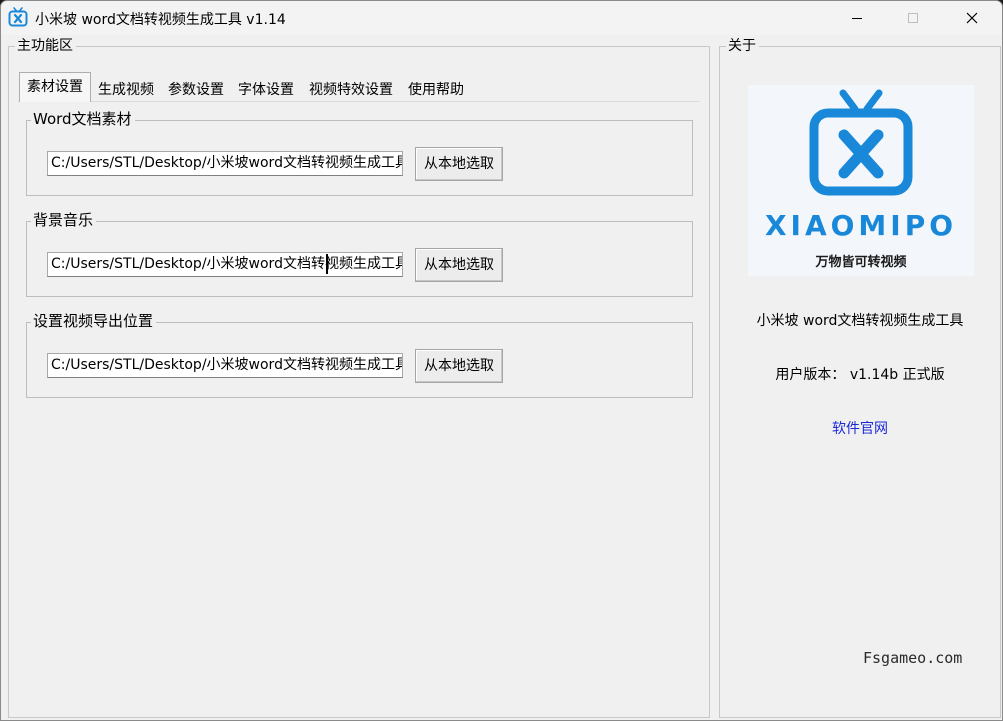  I want to click on app-logo-icon, so click(18, 17).